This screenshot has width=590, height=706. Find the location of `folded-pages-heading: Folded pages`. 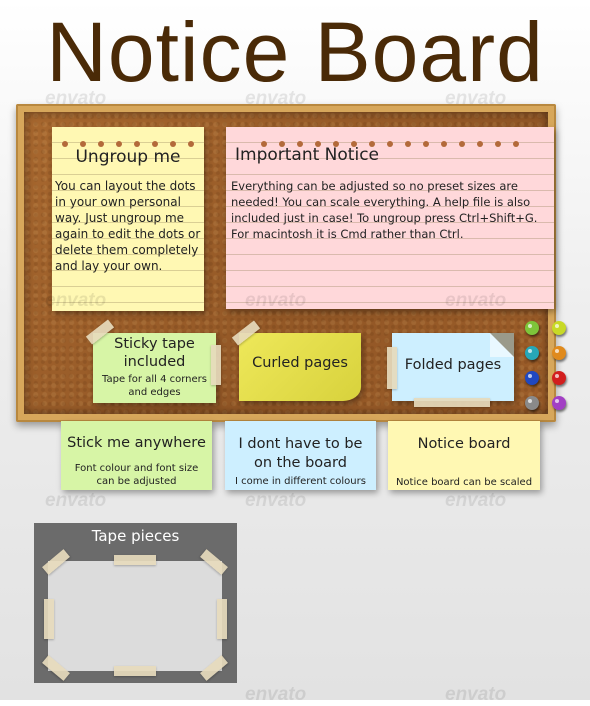

folded-pages-heading: Folded pages is located at coordinates (453, 365).